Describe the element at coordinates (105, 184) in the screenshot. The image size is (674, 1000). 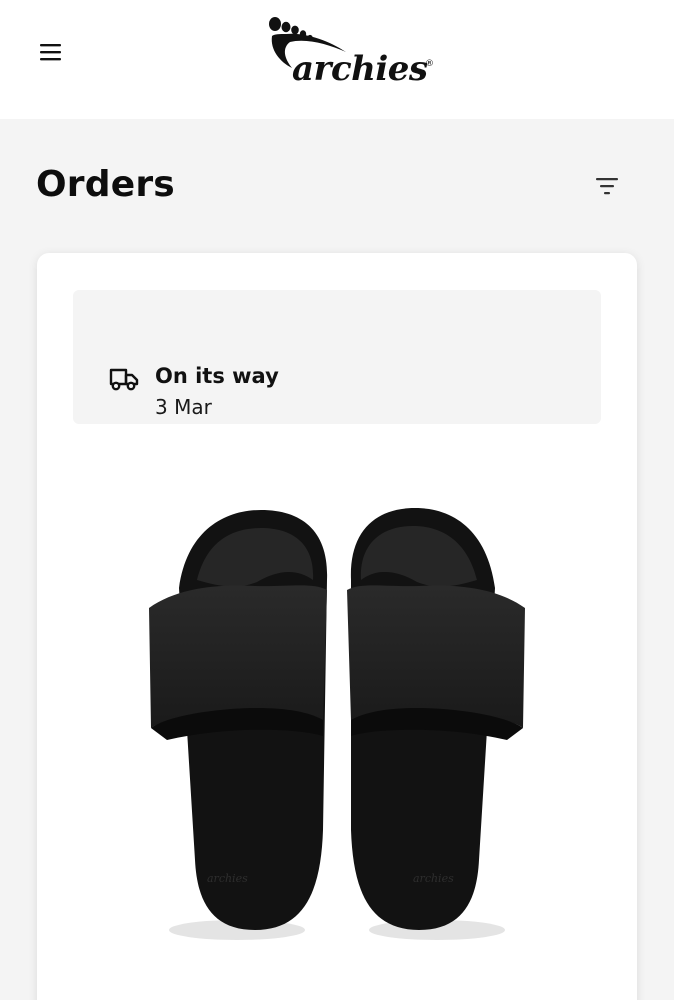
I see `page-title: Orders` at that location.